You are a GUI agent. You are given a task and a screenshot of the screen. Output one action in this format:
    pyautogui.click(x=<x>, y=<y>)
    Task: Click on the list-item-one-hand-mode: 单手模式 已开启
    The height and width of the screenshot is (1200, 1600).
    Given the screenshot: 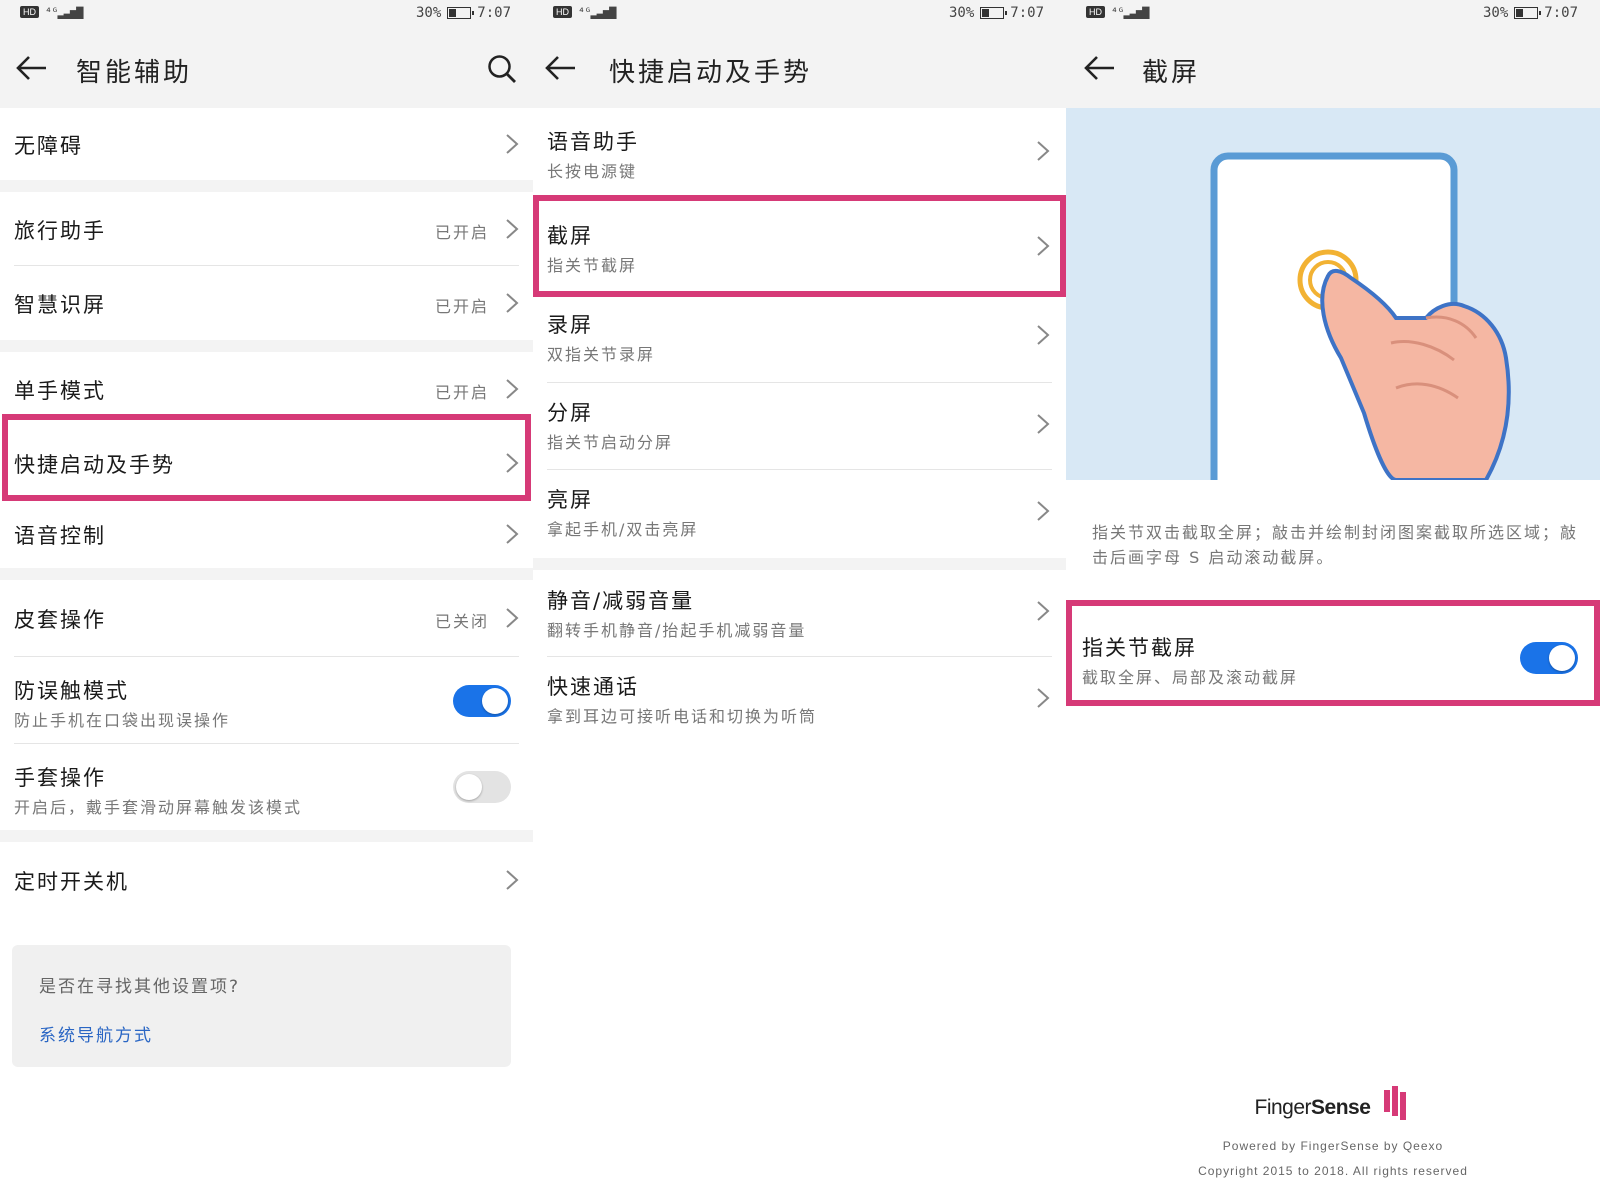 What is the action you would take?
    pyautogui.click(x=266, y=389)
    